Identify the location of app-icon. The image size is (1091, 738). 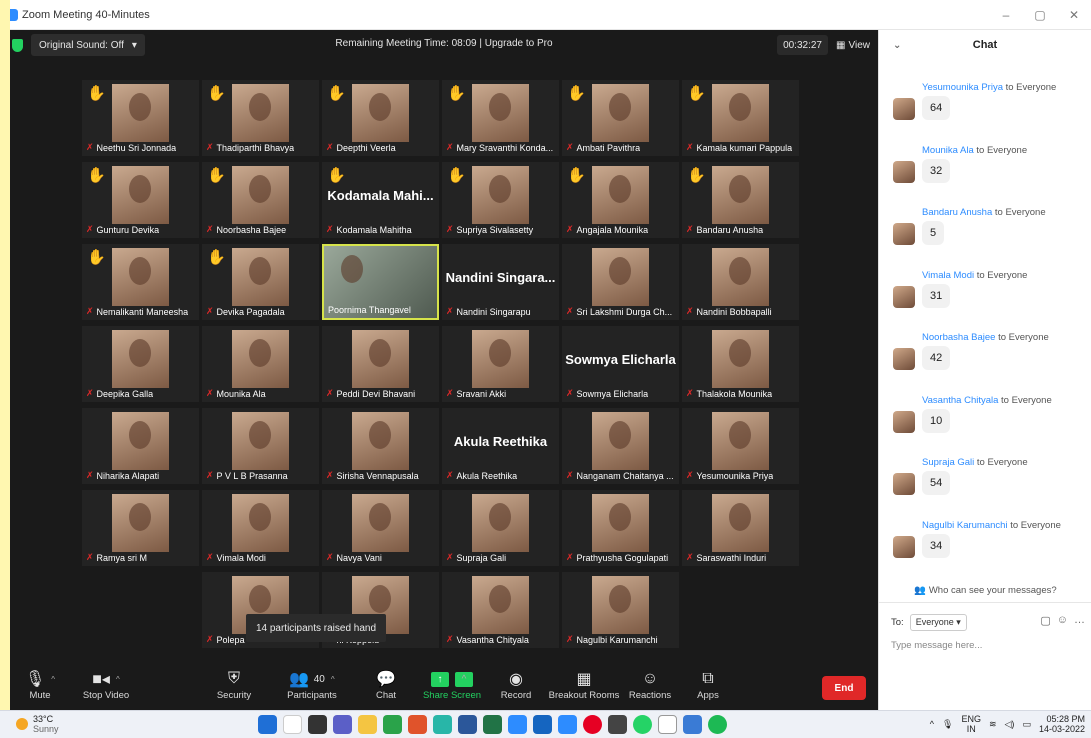
(442, 724).